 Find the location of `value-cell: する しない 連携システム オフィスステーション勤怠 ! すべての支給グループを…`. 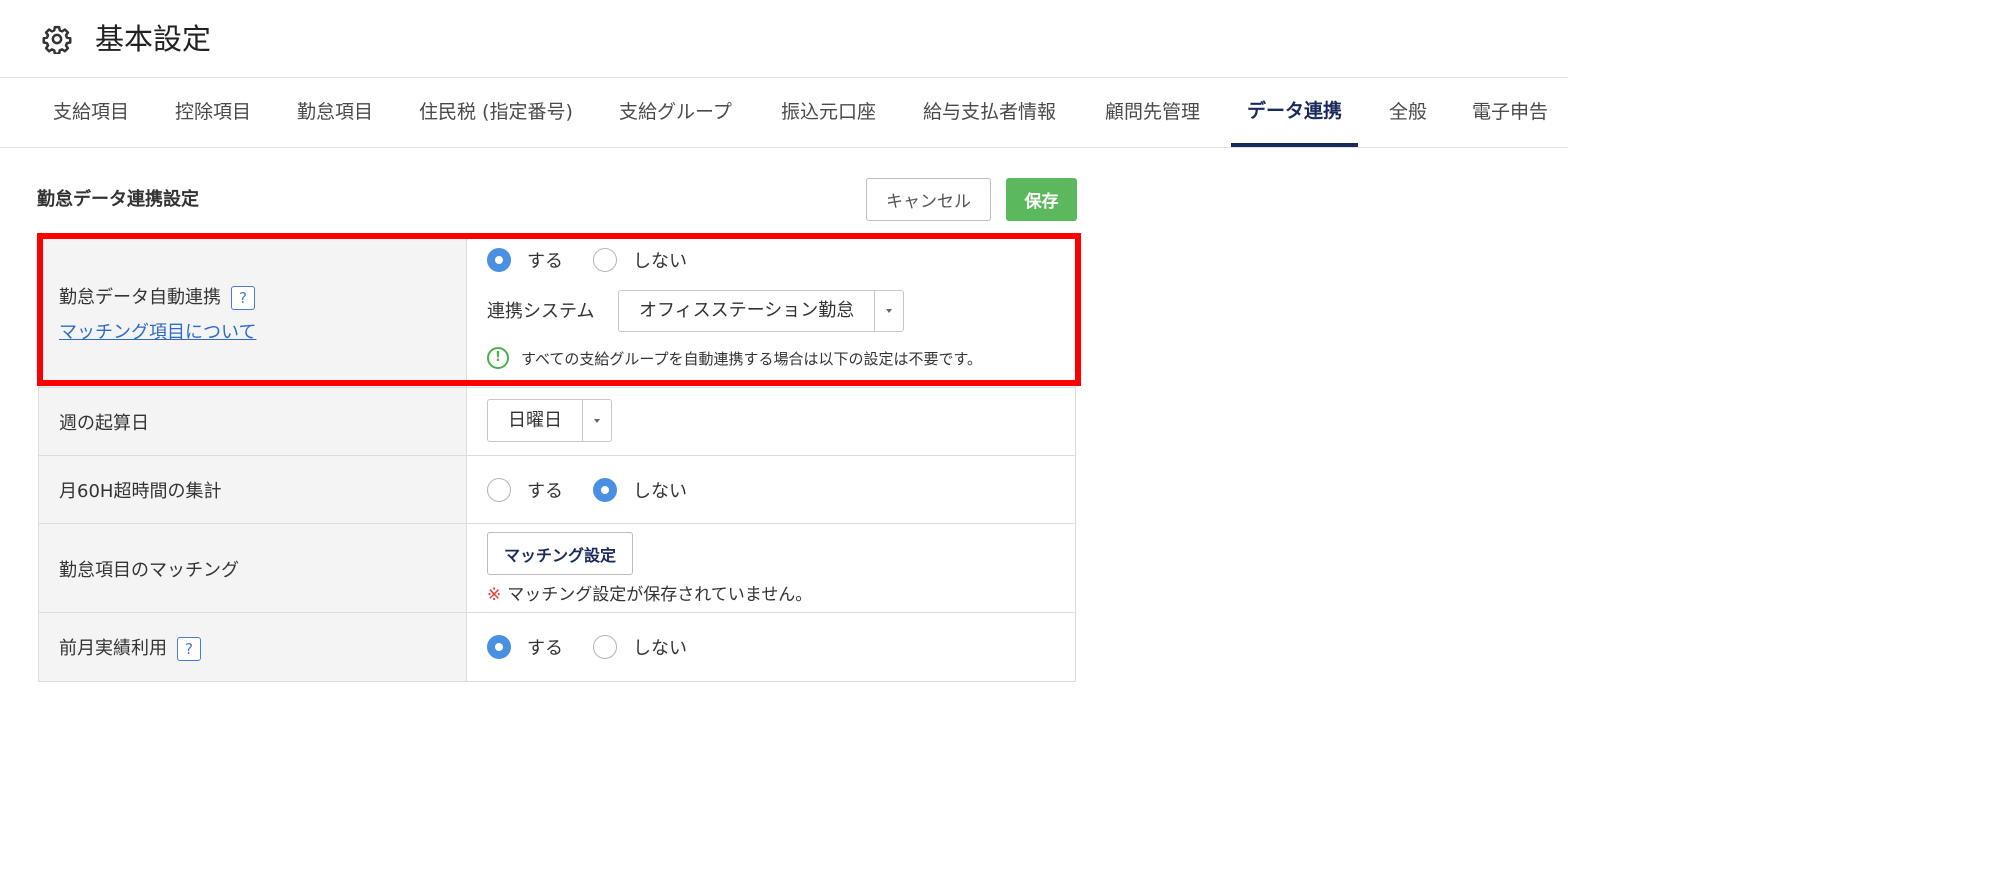

value-cell: する しない 連携システム オフィスステーション勤怠 ! すべての支給グループを… is located at coordinates (781, 311).